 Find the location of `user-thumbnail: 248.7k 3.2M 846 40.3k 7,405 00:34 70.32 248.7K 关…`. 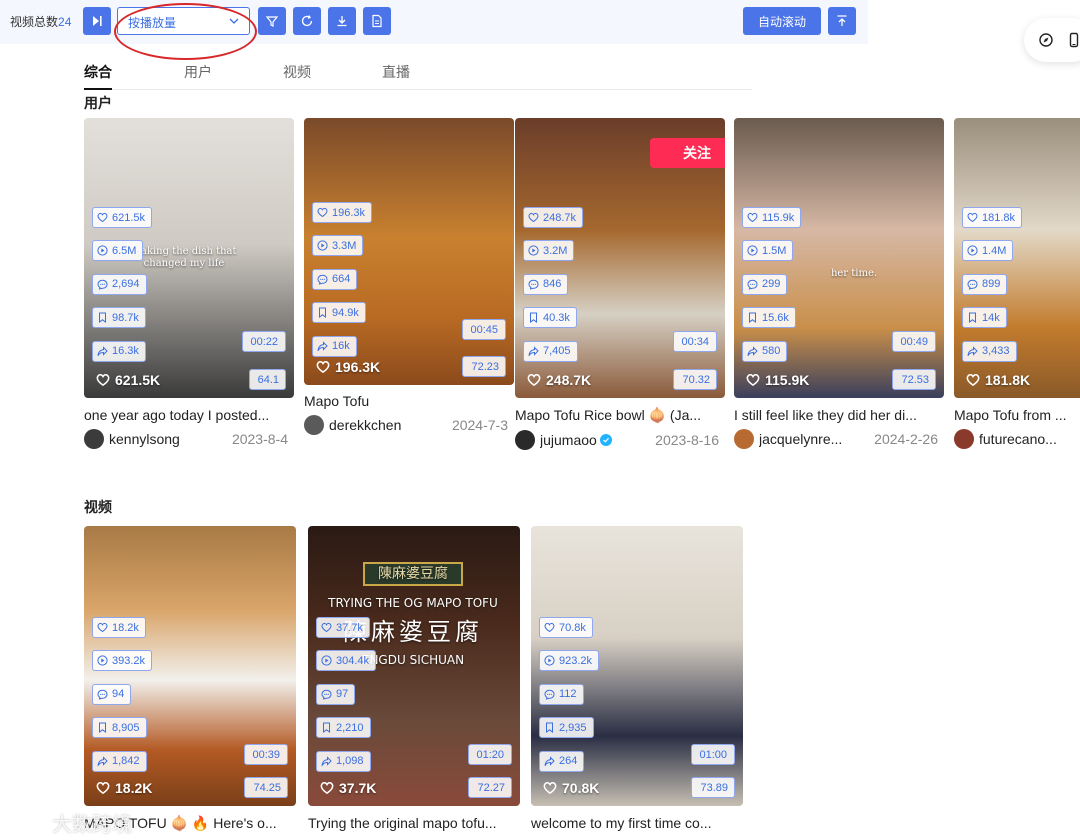

user-thumbnail: 248.7k 3.2M 846 40.3k 7,405 00:34 70.32 248.7K 关… is located at coordinates (620, 258).